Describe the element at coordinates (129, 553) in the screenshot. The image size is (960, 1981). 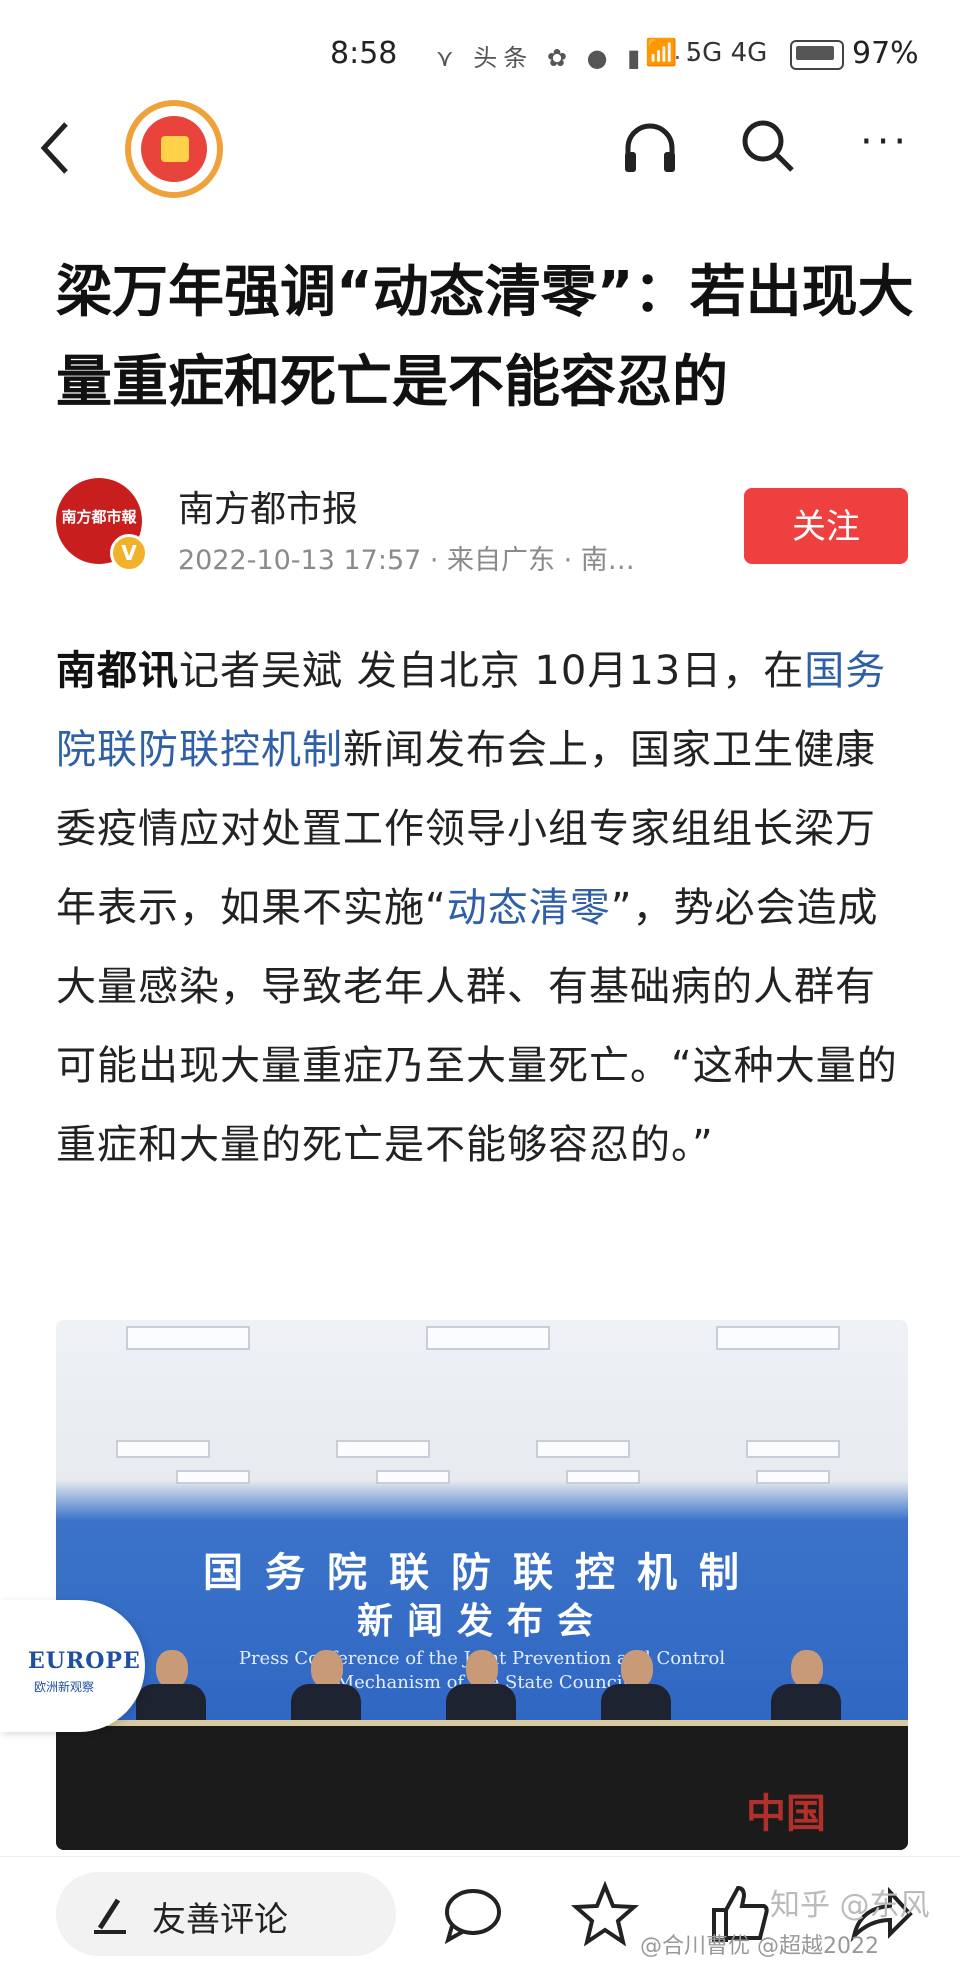
I see `verified-badge-icon: V` at that location.